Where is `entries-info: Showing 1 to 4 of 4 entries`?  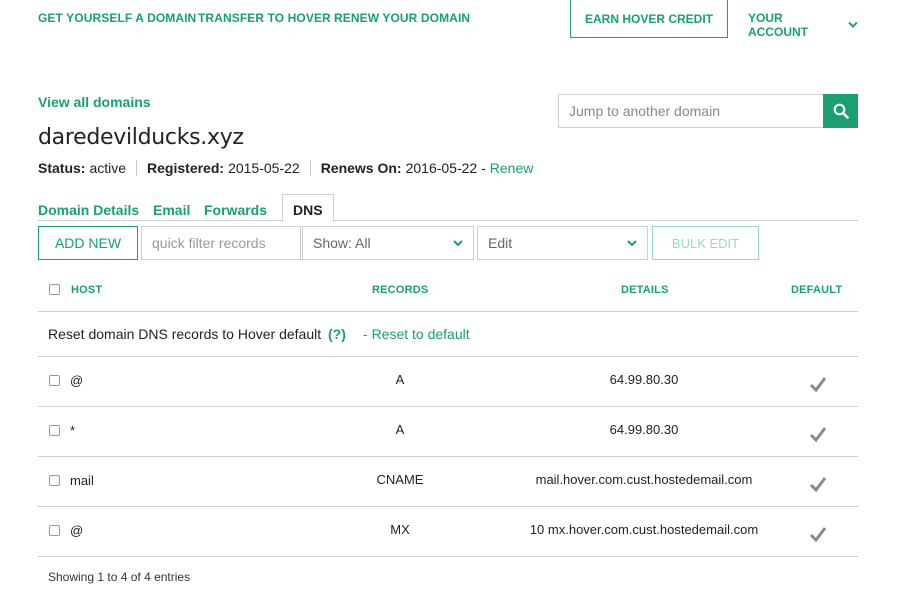 entries-info: Showing 1 to 4 of 4 entries is located at coordinates (119, 577).